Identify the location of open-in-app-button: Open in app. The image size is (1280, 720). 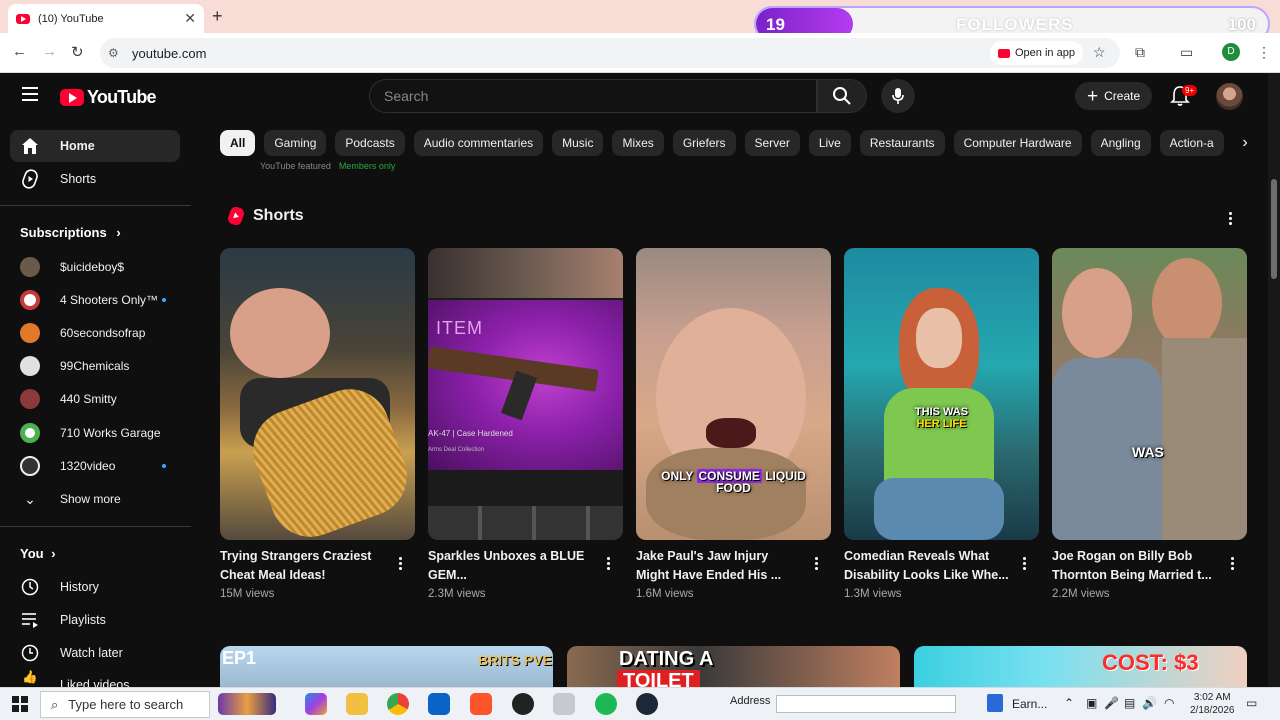
(1036, 53).